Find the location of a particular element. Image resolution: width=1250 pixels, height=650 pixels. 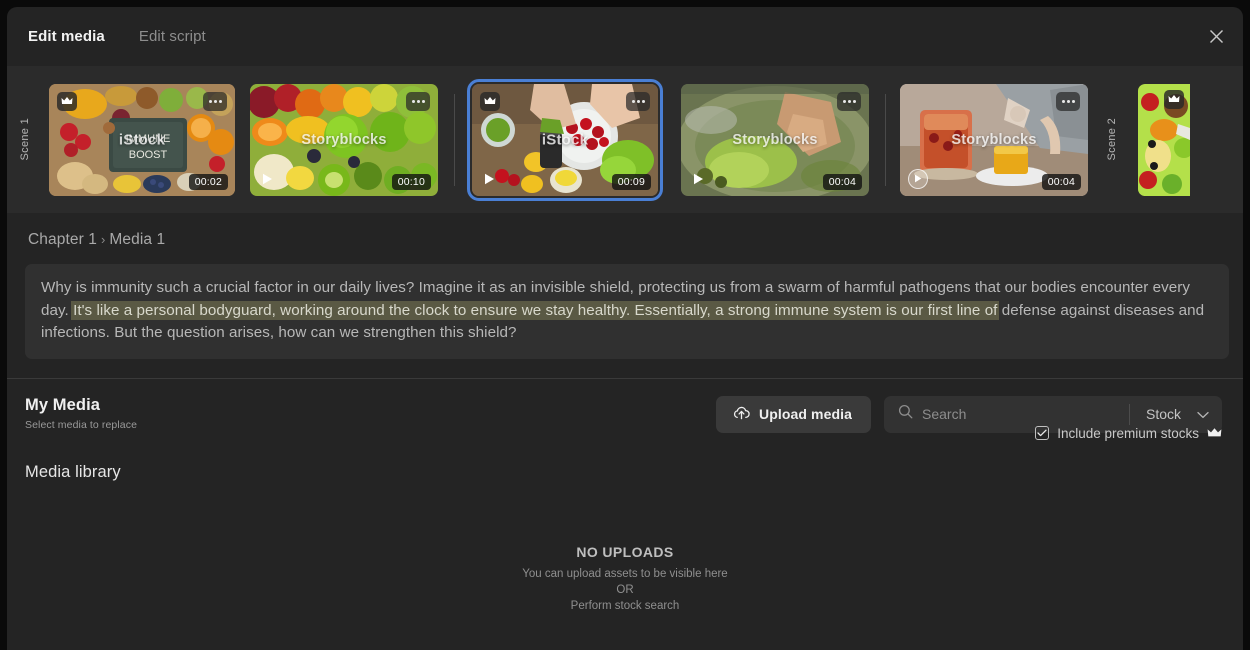

thumbnail-item: iStock 00:09 is located at coordinates (565, 139).